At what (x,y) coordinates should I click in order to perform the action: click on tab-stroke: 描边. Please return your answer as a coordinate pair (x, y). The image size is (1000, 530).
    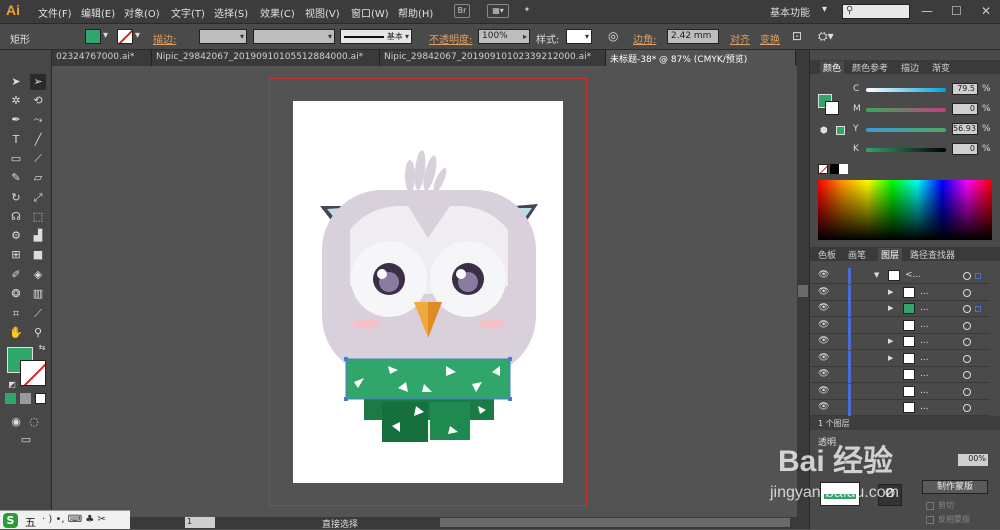
    Looking at the image, I should click on (910, 67).